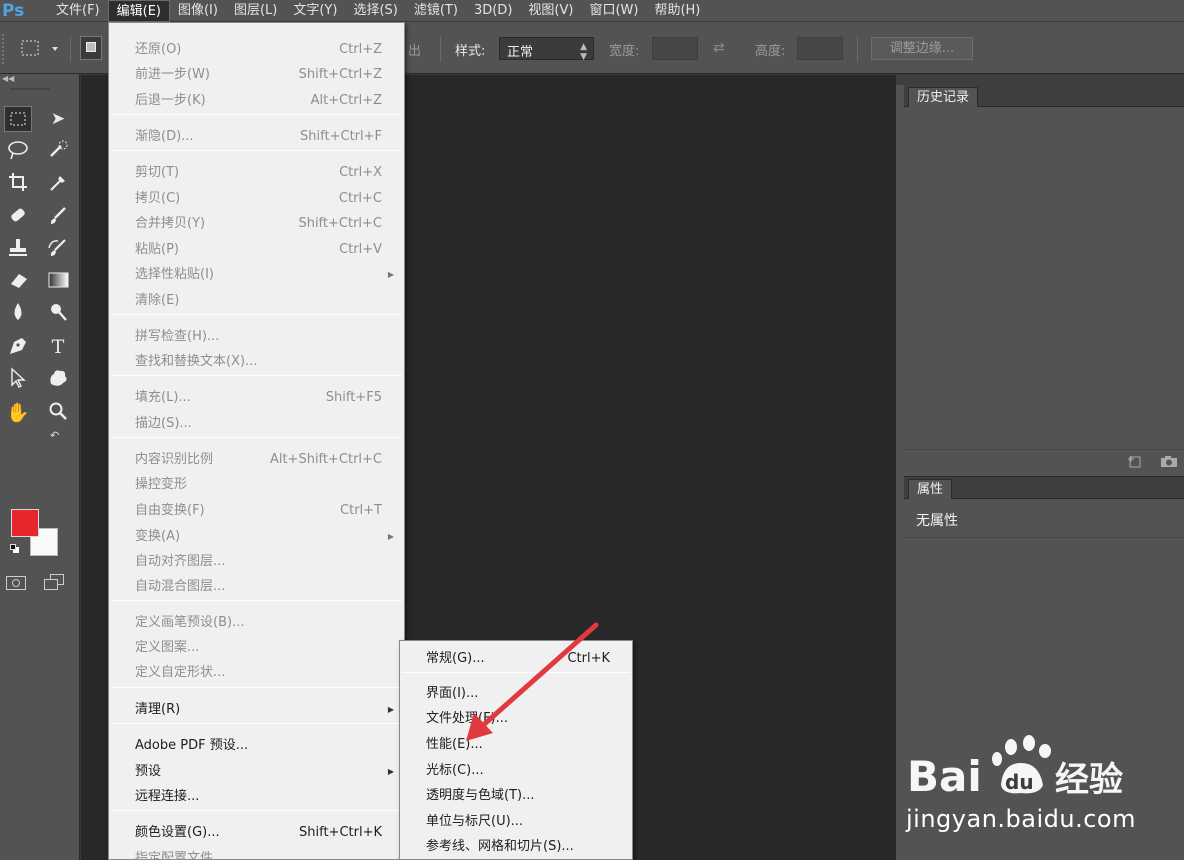  What do you see at coordinates (58, 347) in the screenshot?
I see `type-tool-icon: T` at bounding box center [58, 347].